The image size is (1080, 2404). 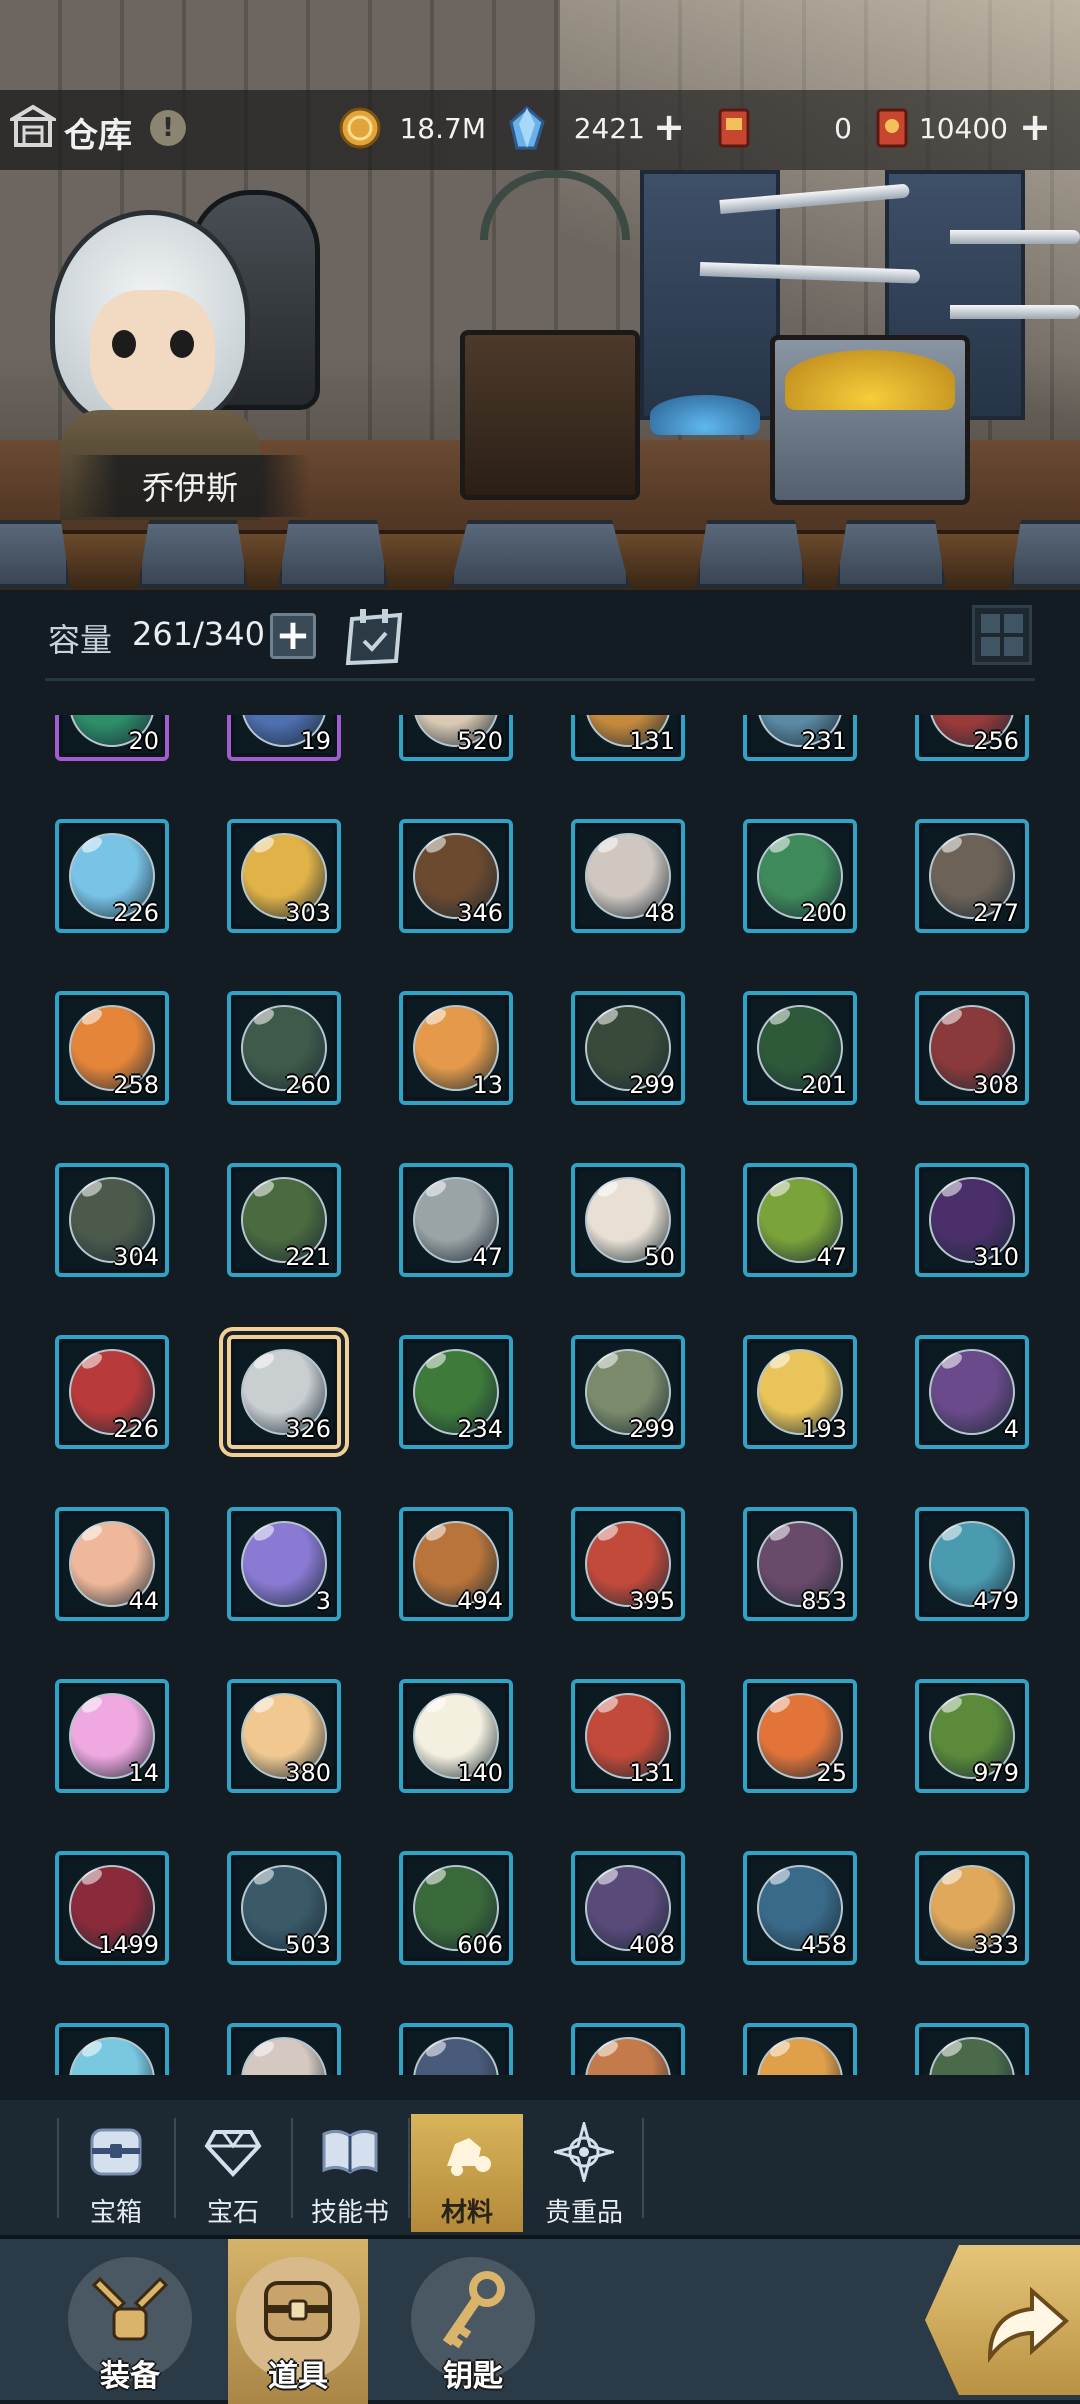 What do you see at coordinates (112, 1908) in the screenshot?
I see `inventory-slot: 1499` at bounding box center [112, 1908].